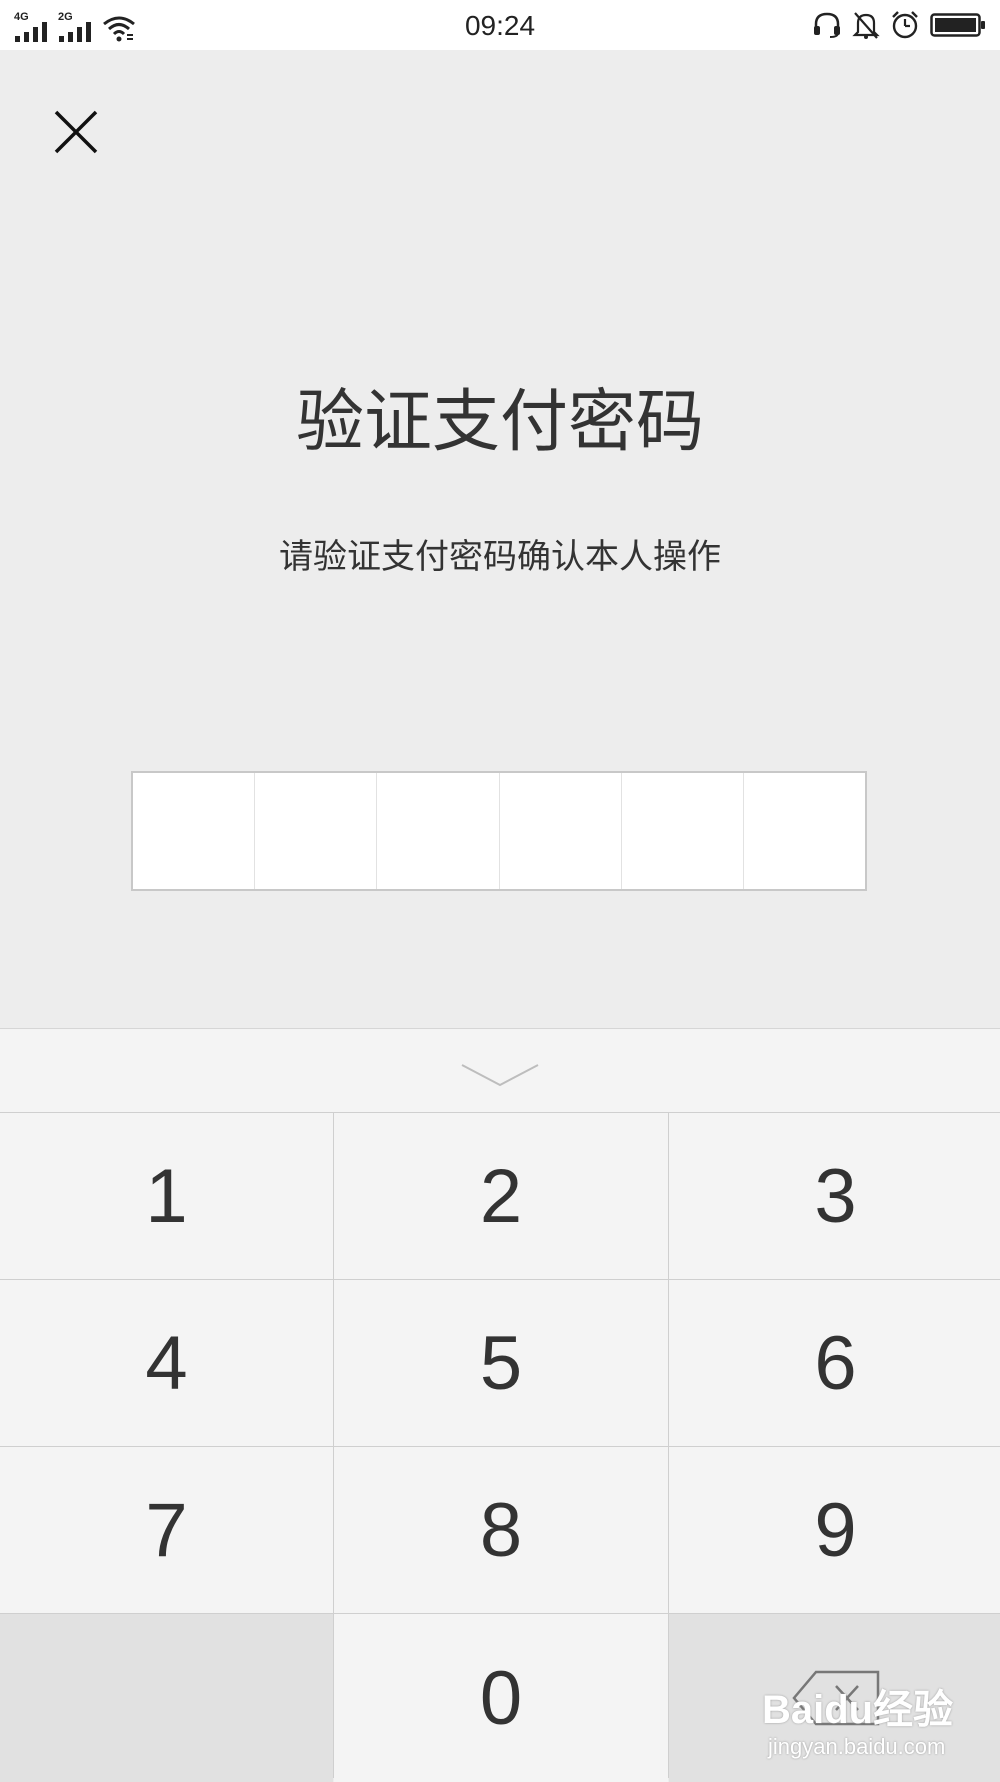  What do you see at coordinates (166, 1196) in the screenshot?
I see `key-1: 1` at bounding box center [166, 1196].